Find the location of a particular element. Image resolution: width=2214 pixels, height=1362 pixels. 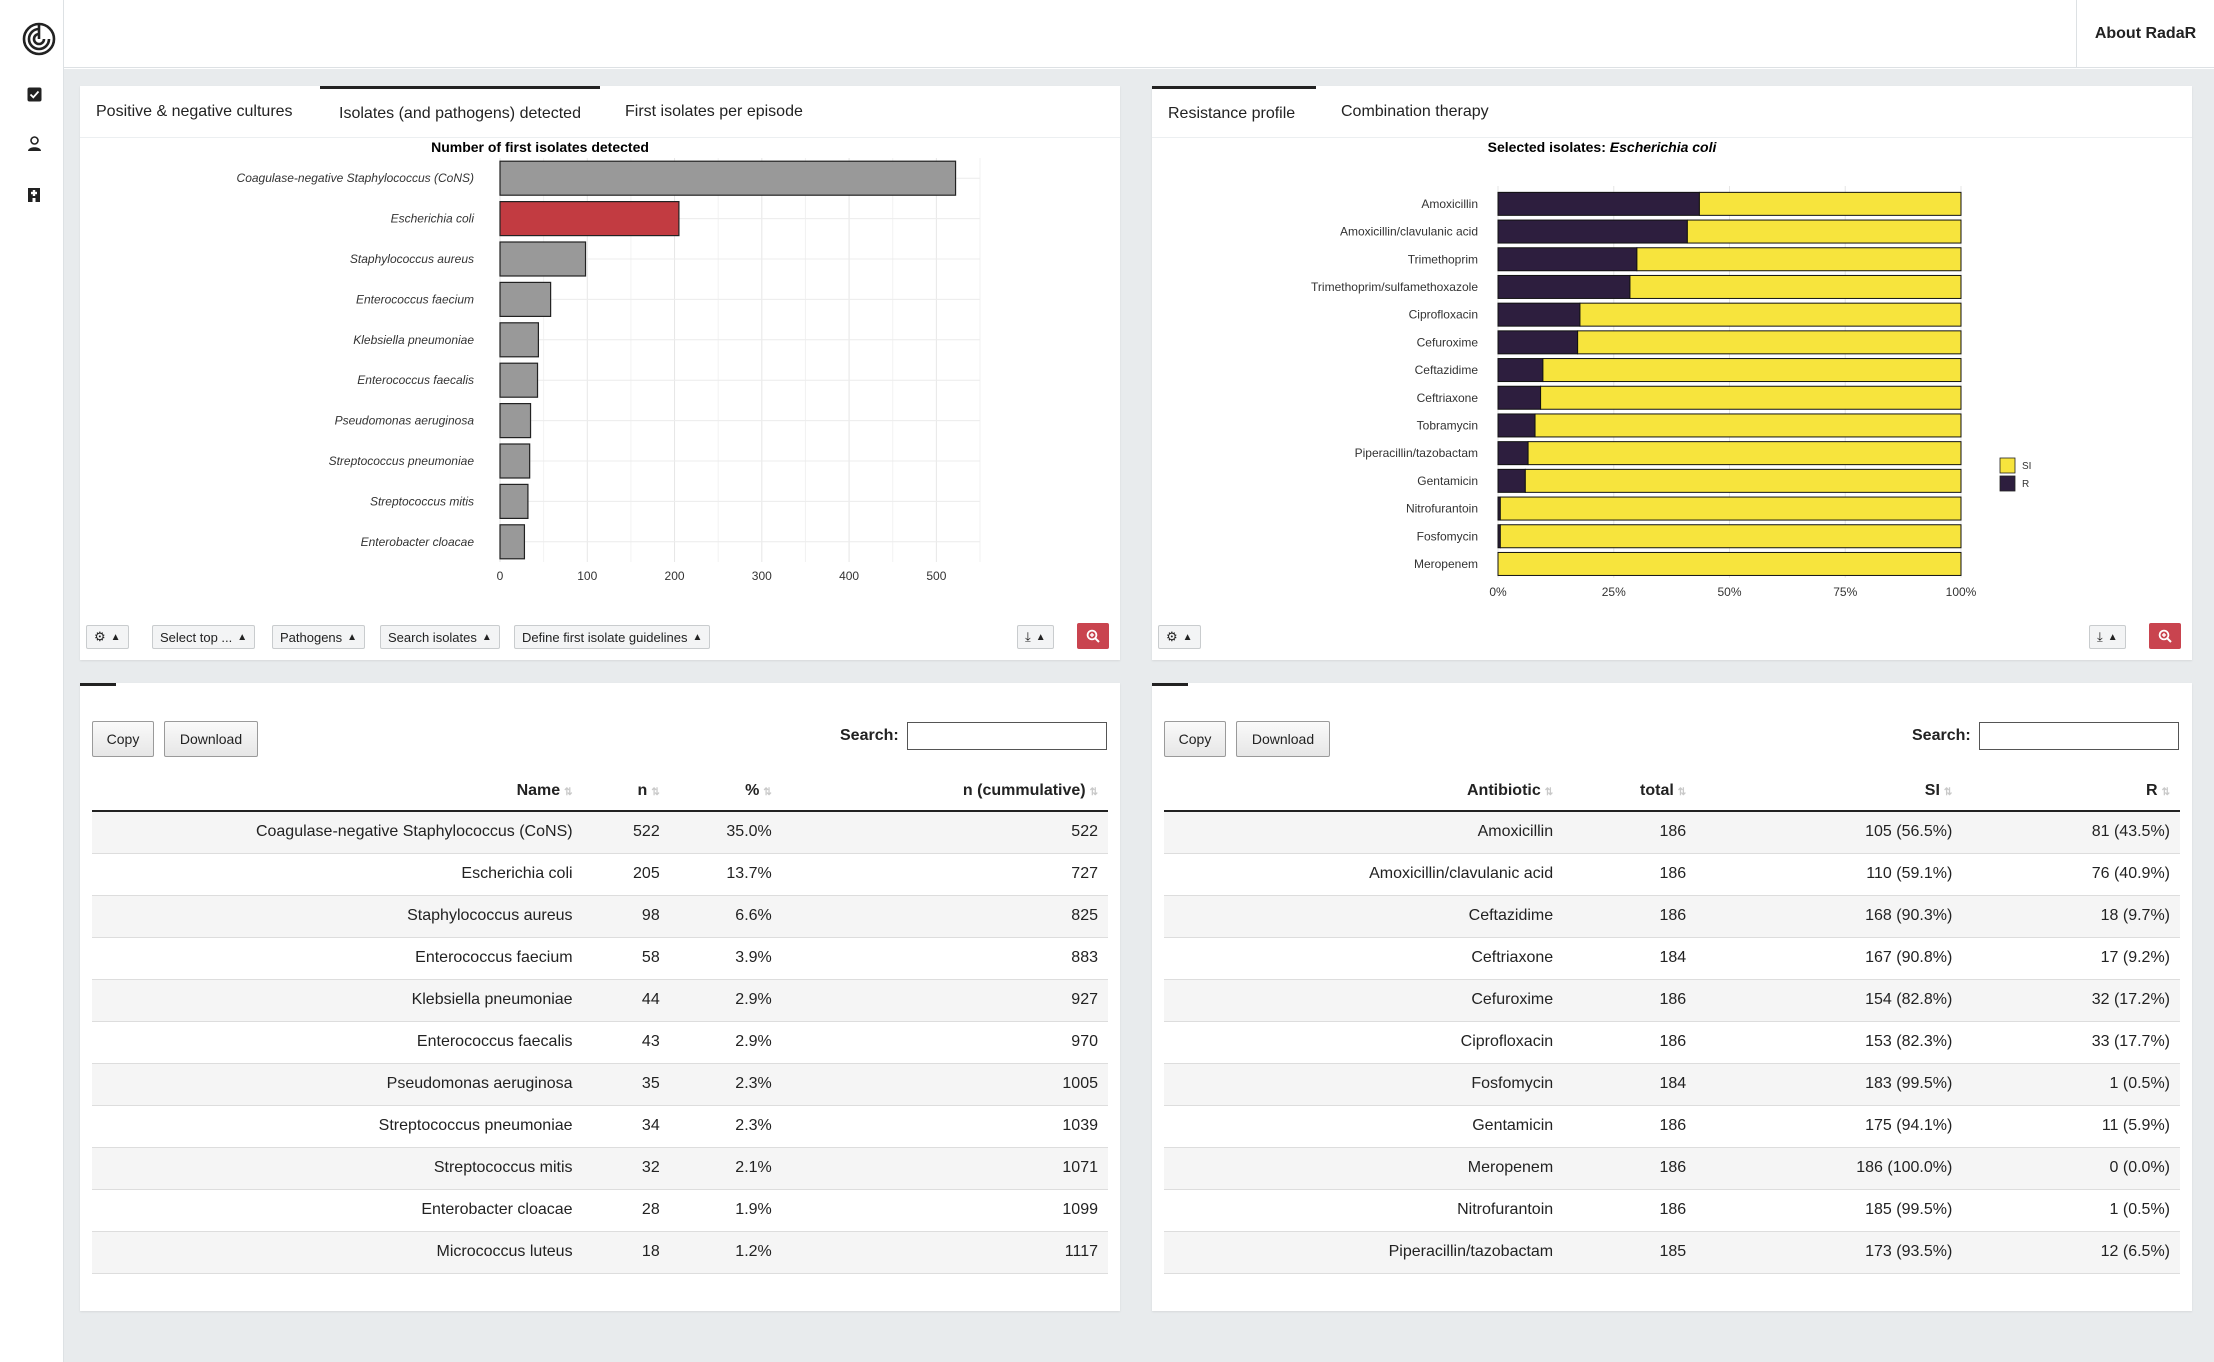

table-row: Staphylococcus aureus 98 6.6% 825 is located at coordinates (600, 916).